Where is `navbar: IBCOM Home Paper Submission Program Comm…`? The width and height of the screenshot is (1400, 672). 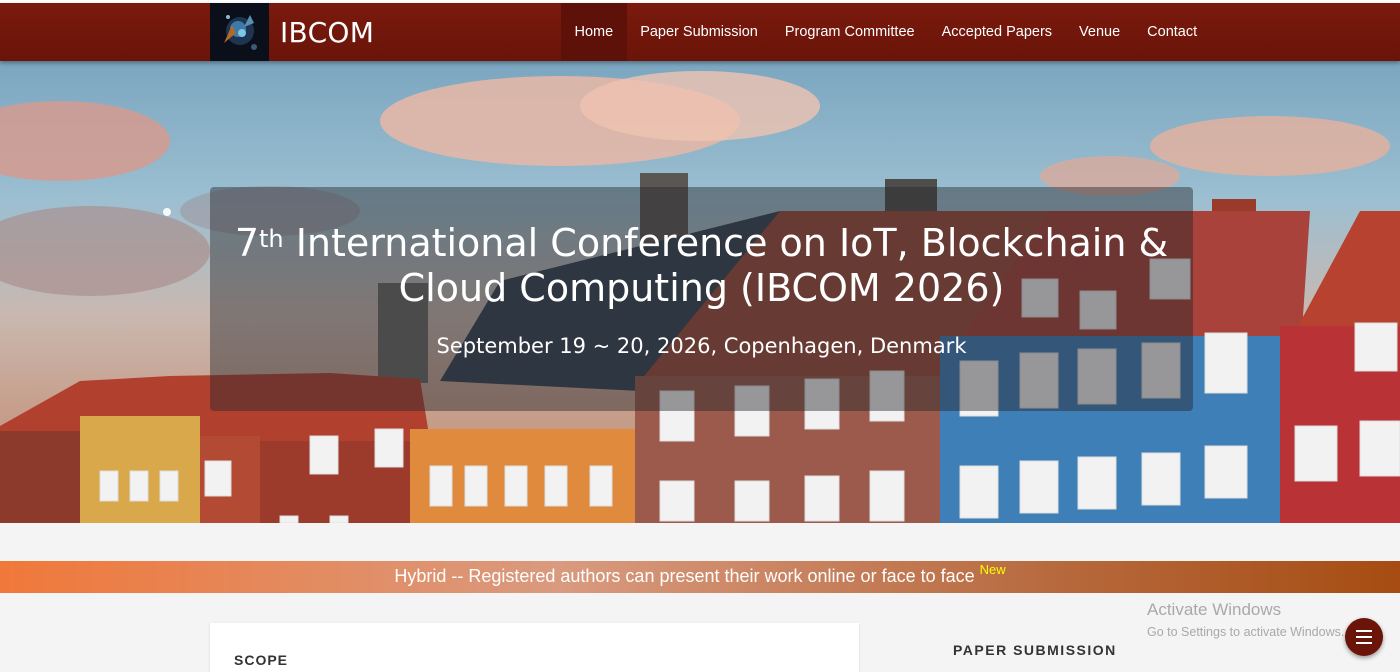 navbar: IBCOM Home Paper Submission Program Comm… is located at coordinates (700, 32).